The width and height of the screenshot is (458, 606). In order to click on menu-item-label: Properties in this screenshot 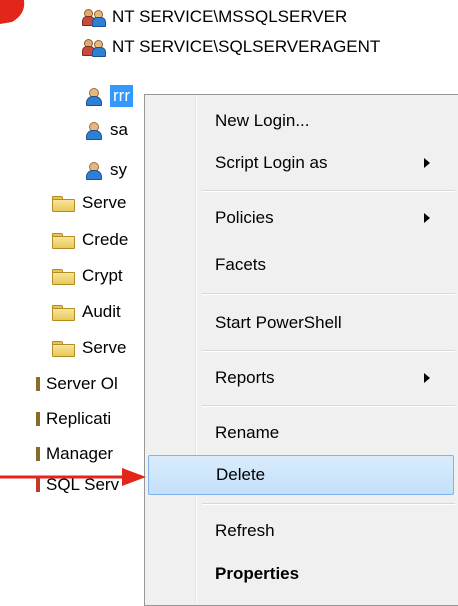, I will do `click(257, 573)`.